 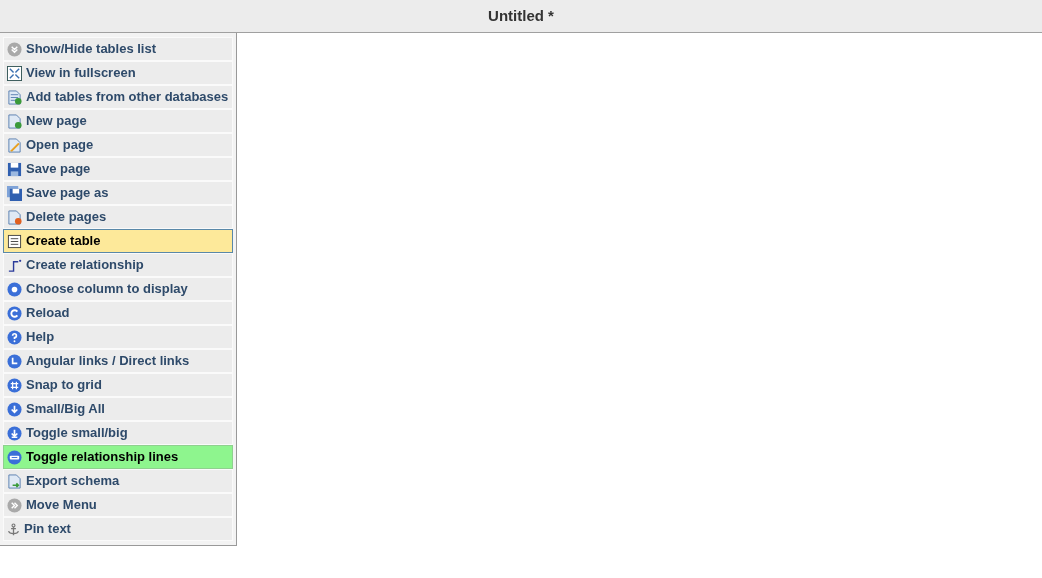 What do you see at coordinates (14, 385) in the screenshot?
I see `grid-icon` at bounding box center [14, 385].